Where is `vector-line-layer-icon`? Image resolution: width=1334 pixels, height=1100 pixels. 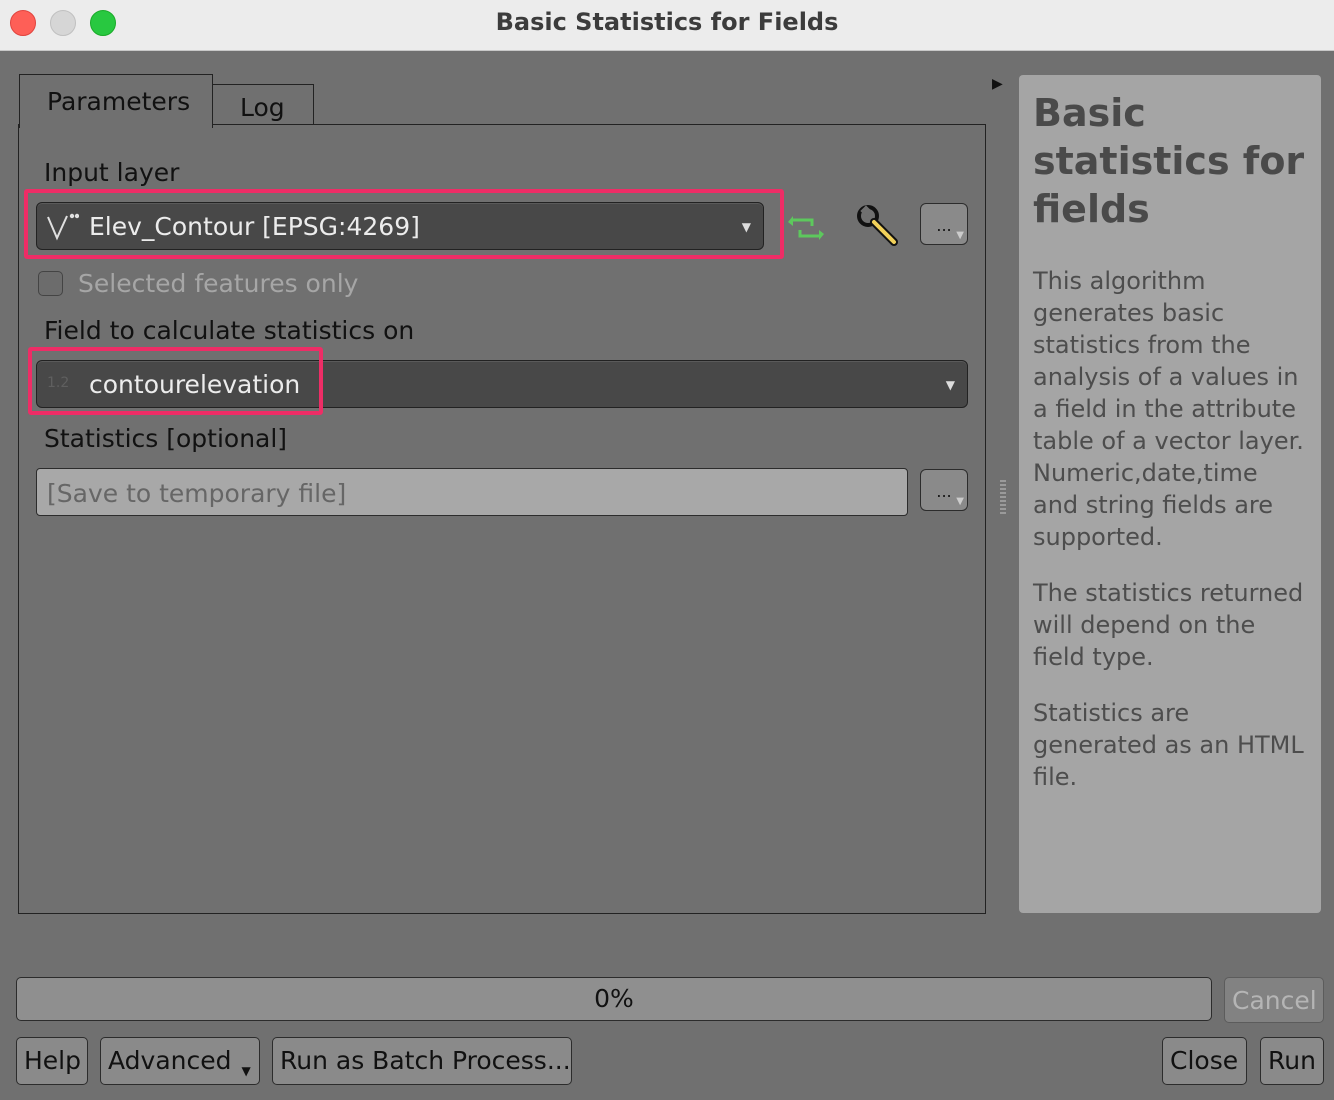
vector-line-layer-icon is located at coordinates (62, 227).